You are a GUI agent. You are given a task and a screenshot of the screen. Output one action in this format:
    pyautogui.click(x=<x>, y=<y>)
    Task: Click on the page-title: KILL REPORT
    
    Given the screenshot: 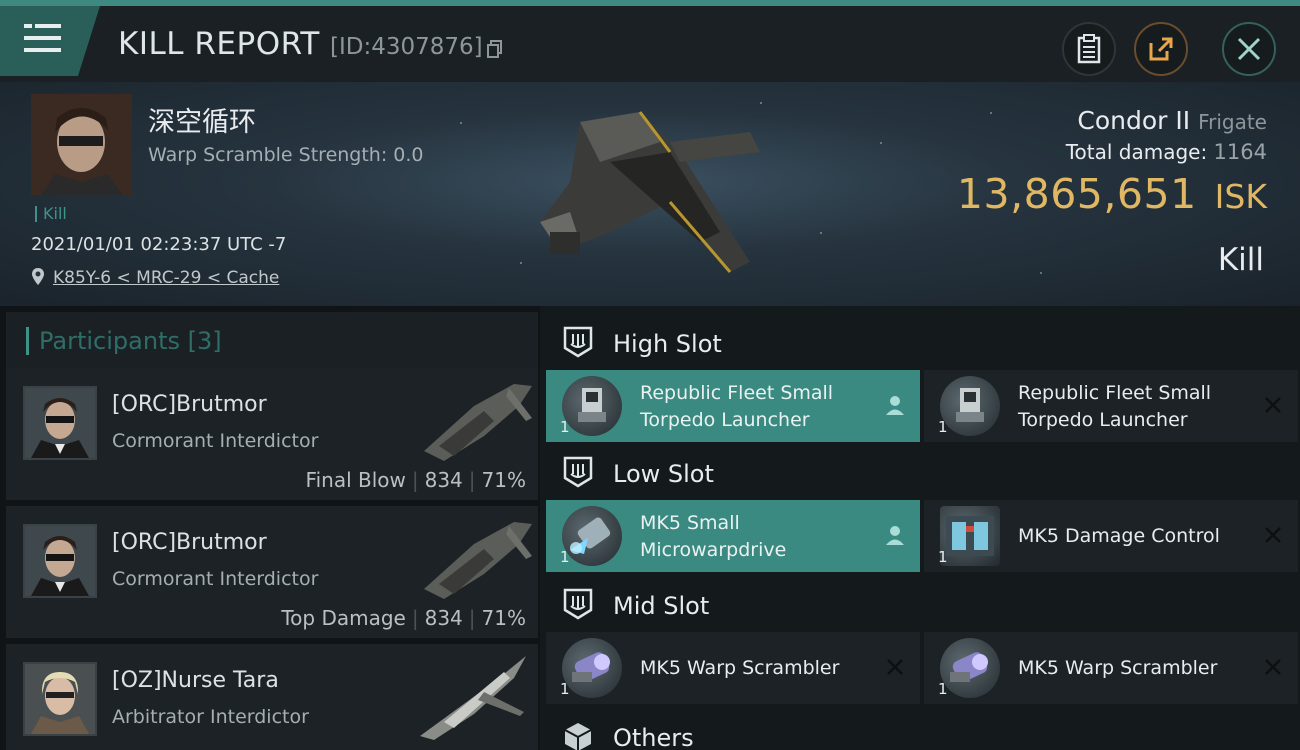 What is the action you would take?
    pyautogui.click(x=219, y=44)
    